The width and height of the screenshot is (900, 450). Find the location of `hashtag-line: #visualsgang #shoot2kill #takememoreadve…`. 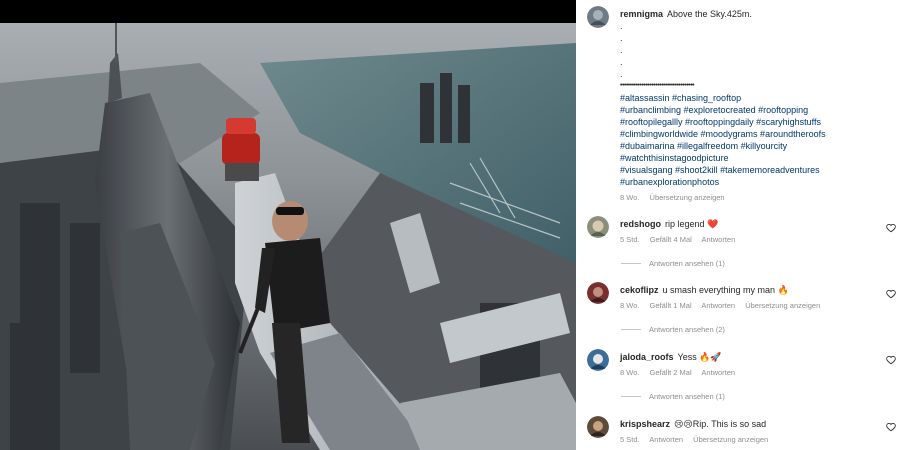

hashtag-line: #visualsgang #shoot2kill #takememoreadve… is located at coordinates (755, 170).